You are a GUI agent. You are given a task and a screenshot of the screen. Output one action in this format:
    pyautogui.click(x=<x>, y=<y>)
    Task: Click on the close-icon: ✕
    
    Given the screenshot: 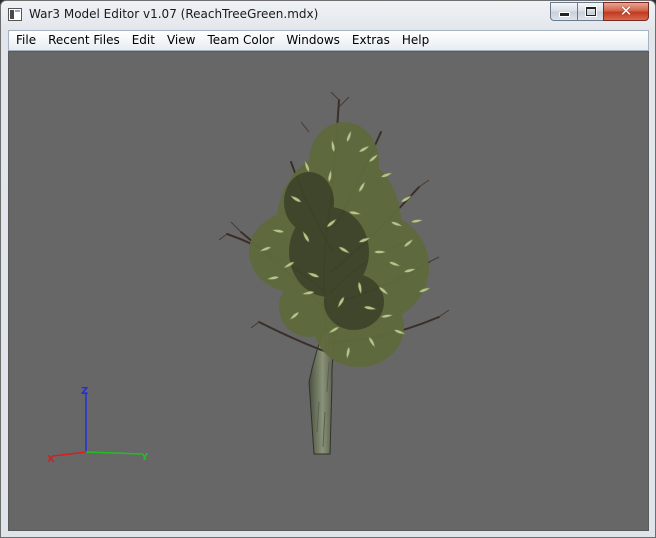 What is the action you would take?
    pyautogui.click(x=626, y=11)
    